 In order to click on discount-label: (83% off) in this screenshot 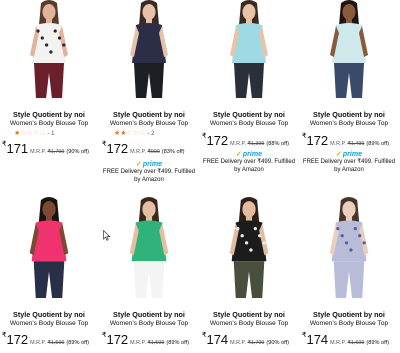, I will do `click(173, 152)`.